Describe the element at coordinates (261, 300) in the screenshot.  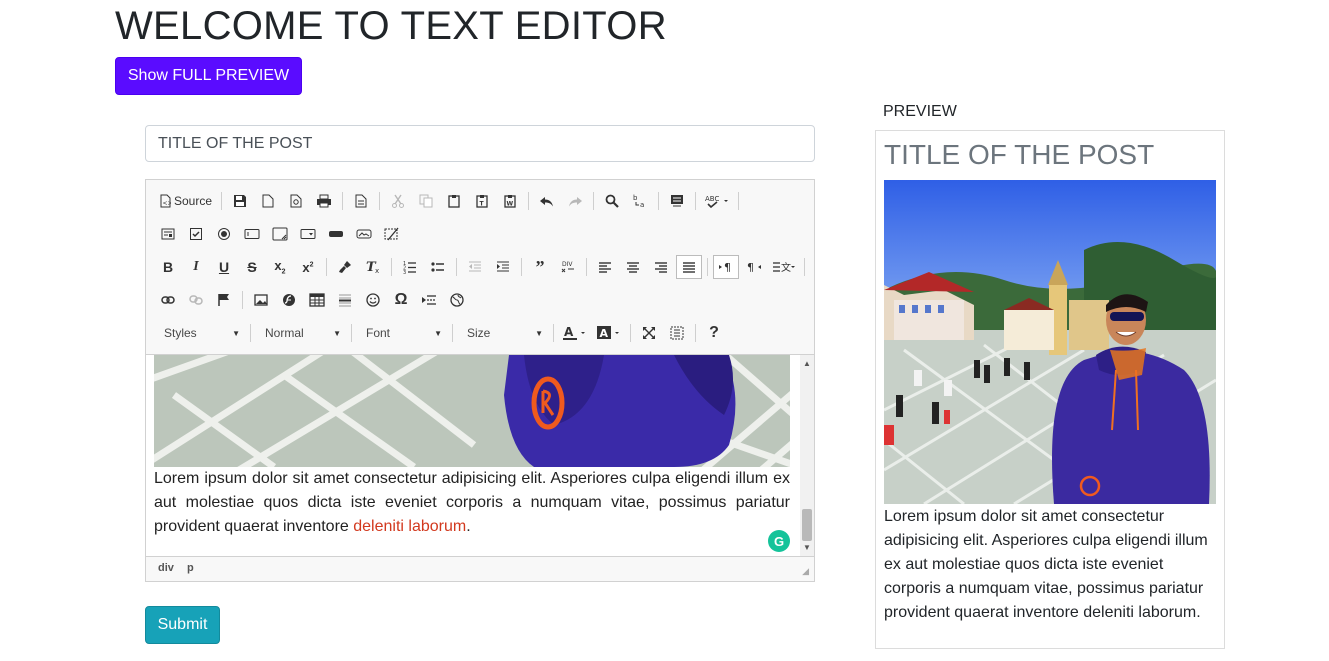
I see `image-button` at that location.